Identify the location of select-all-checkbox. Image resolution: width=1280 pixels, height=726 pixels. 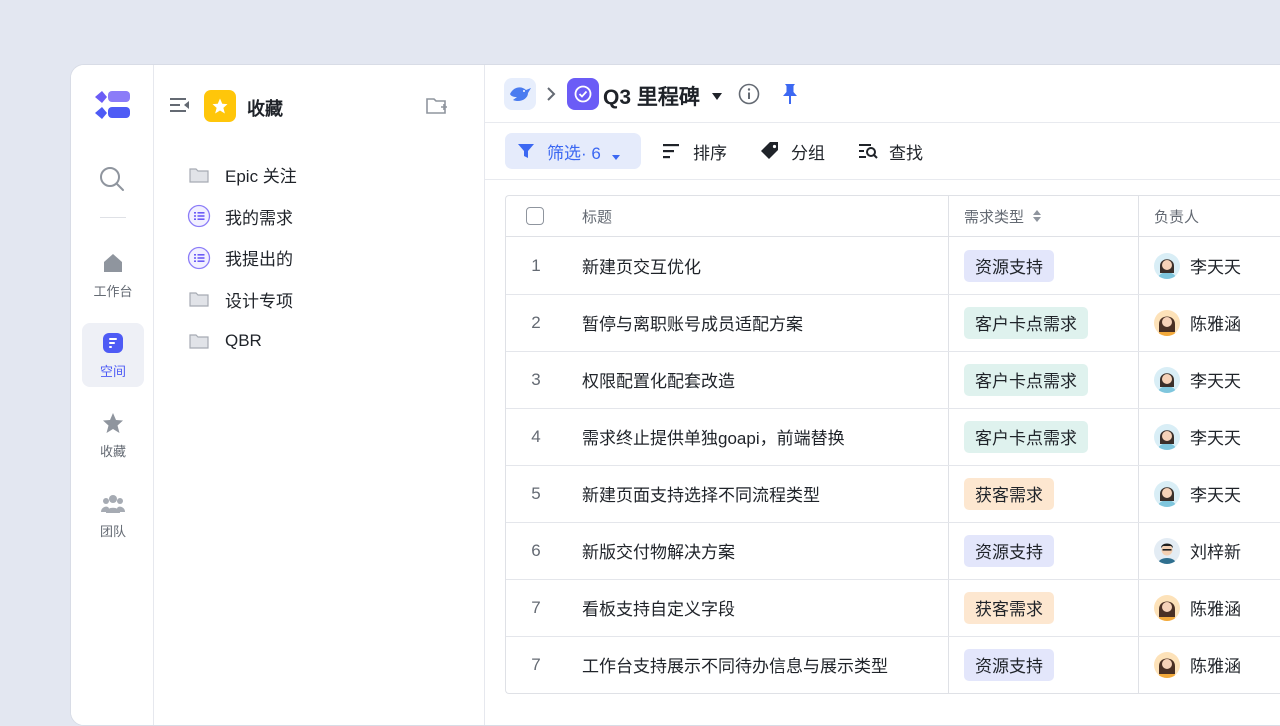
(535, 216).